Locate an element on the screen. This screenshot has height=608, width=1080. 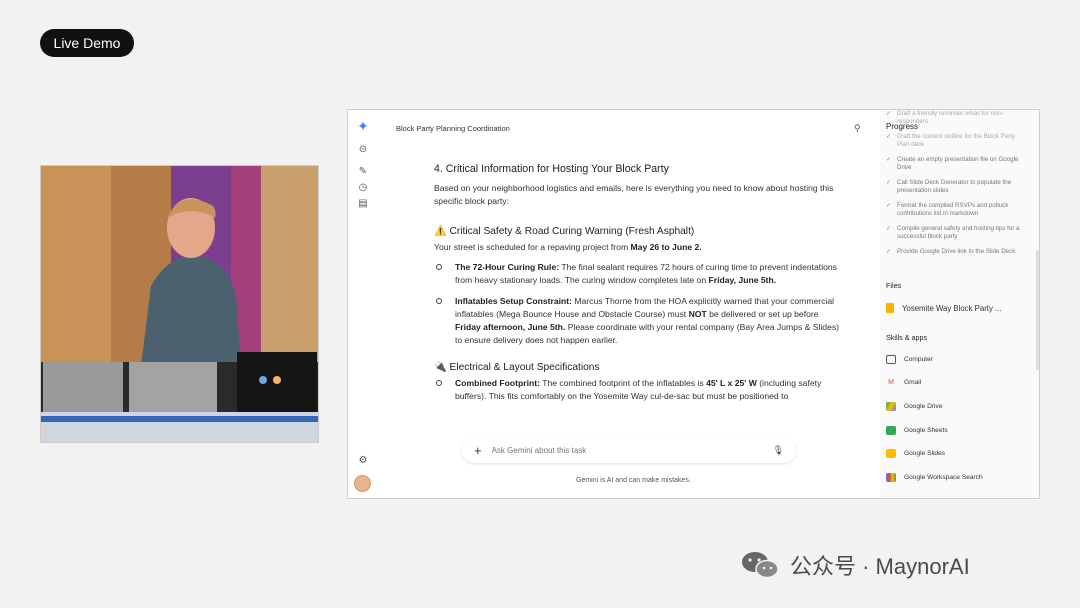
left-rail: ✦ ⊝ ✎ ◷ ▤ ⚙ is located at coordinates (363, 304).